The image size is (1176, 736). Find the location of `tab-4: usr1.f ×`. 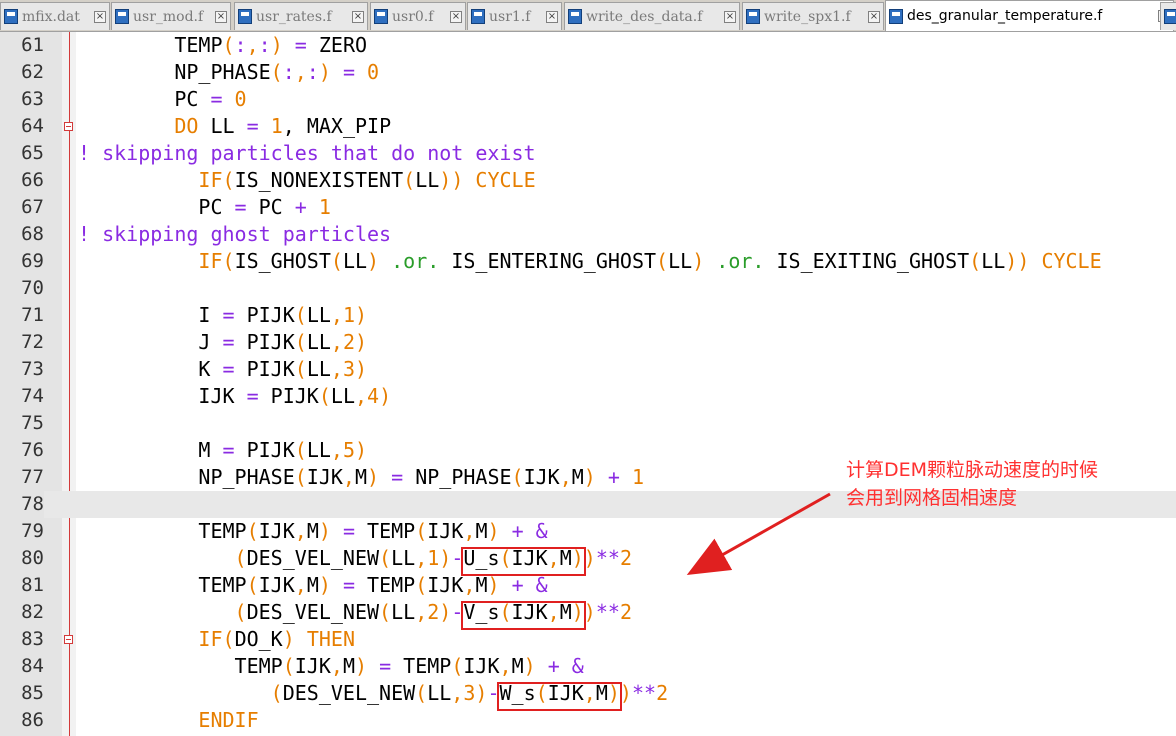

tab-4: usr1.f × is located at coordinates (514, 16).